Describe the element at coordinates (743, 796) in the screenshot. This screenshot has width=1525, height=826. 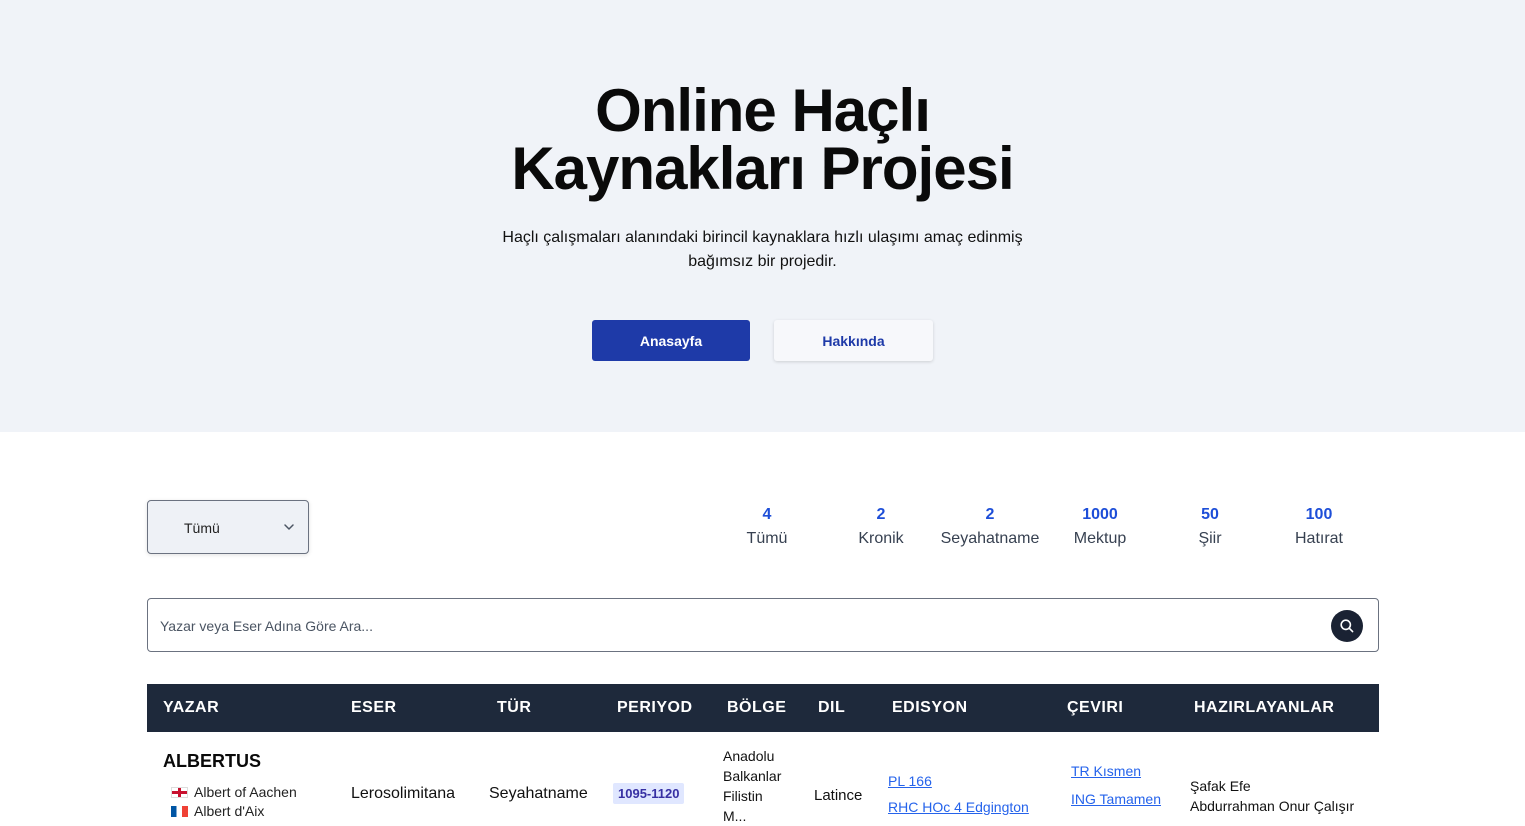
I see `region-item: Filistin` at that location.